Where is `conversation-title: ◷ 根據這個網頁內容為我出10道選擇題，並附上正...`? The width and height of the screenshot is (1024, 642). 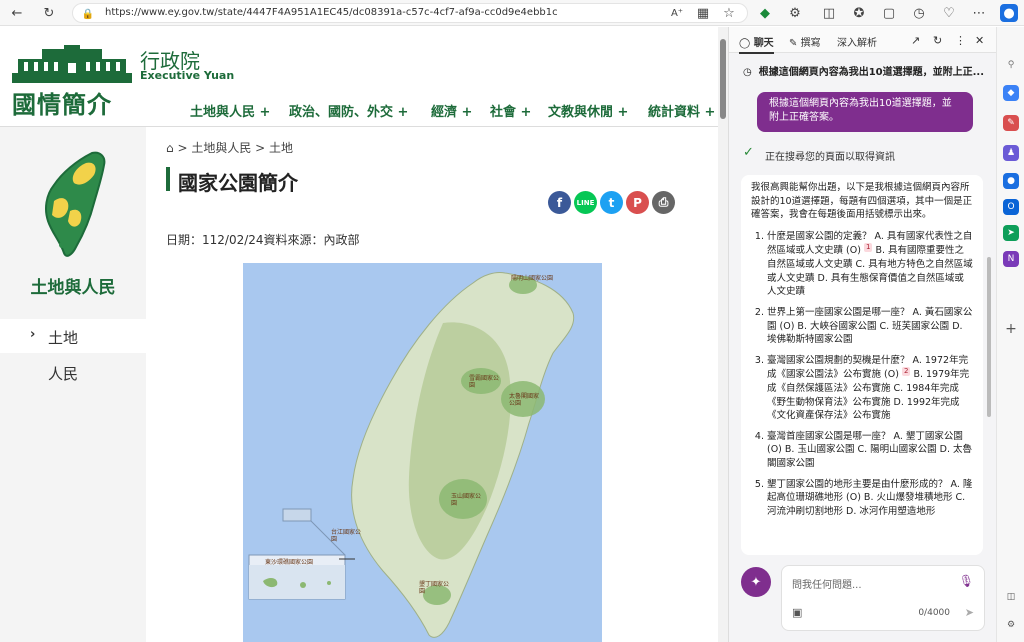
conversation-title: ◷ 根據這個網頁內容為我出10道選擇題，並附上正... is located at coordinates (864, 72).